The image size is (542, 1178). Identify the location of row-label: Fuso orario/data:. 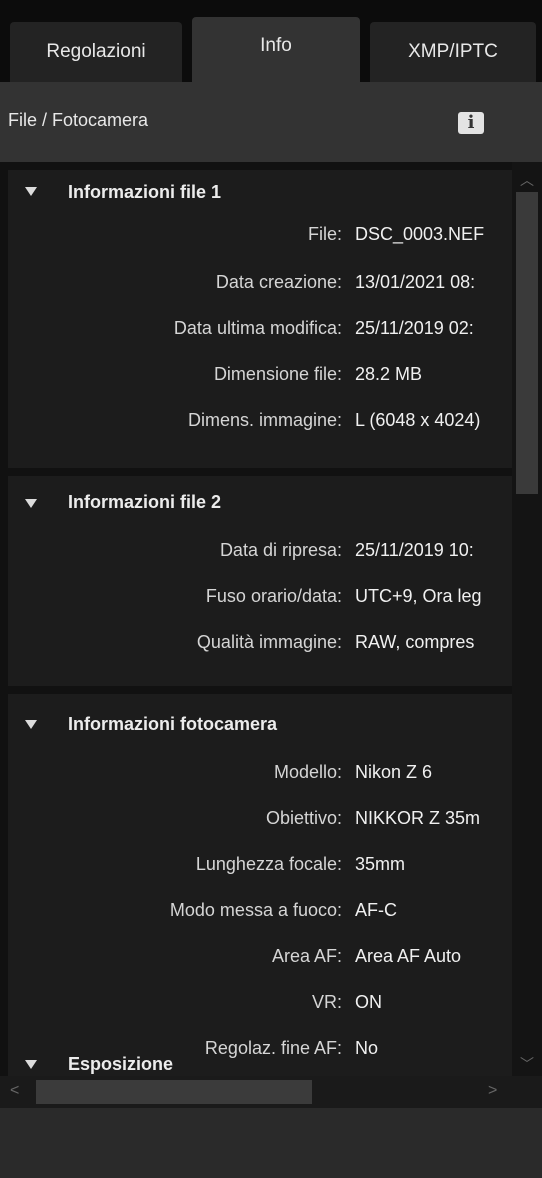
(273, 596).